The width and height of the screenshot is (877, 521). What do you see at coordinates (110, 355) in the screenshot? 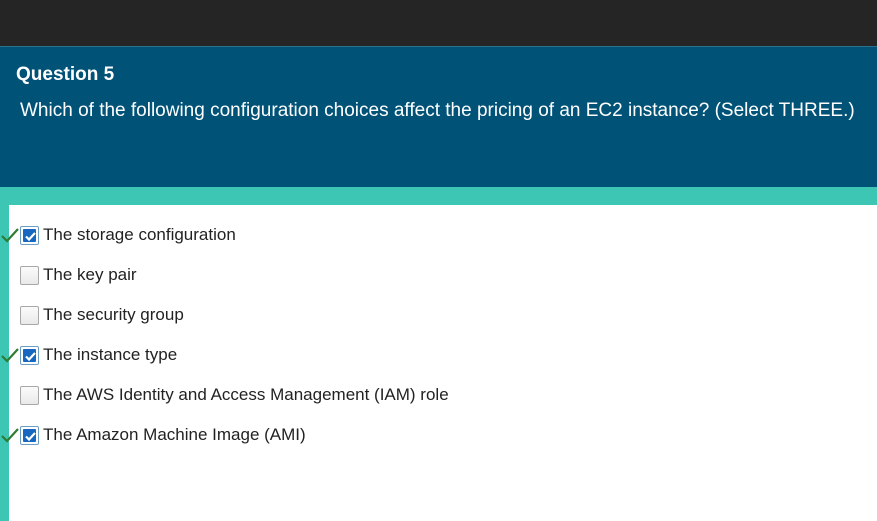
I see `option-label: The instance type` at bounding box center [110, 355].